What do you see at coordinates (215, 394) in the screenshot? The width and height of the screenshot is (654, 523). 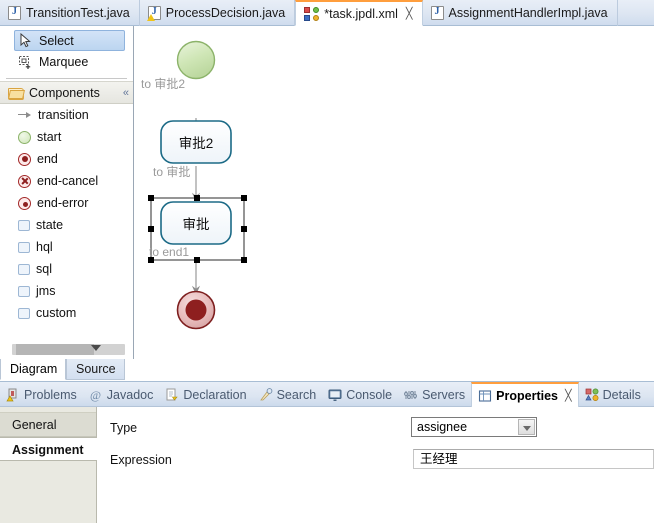 I see `view-tab-label: Declaration` at bounding box center [215, 394].